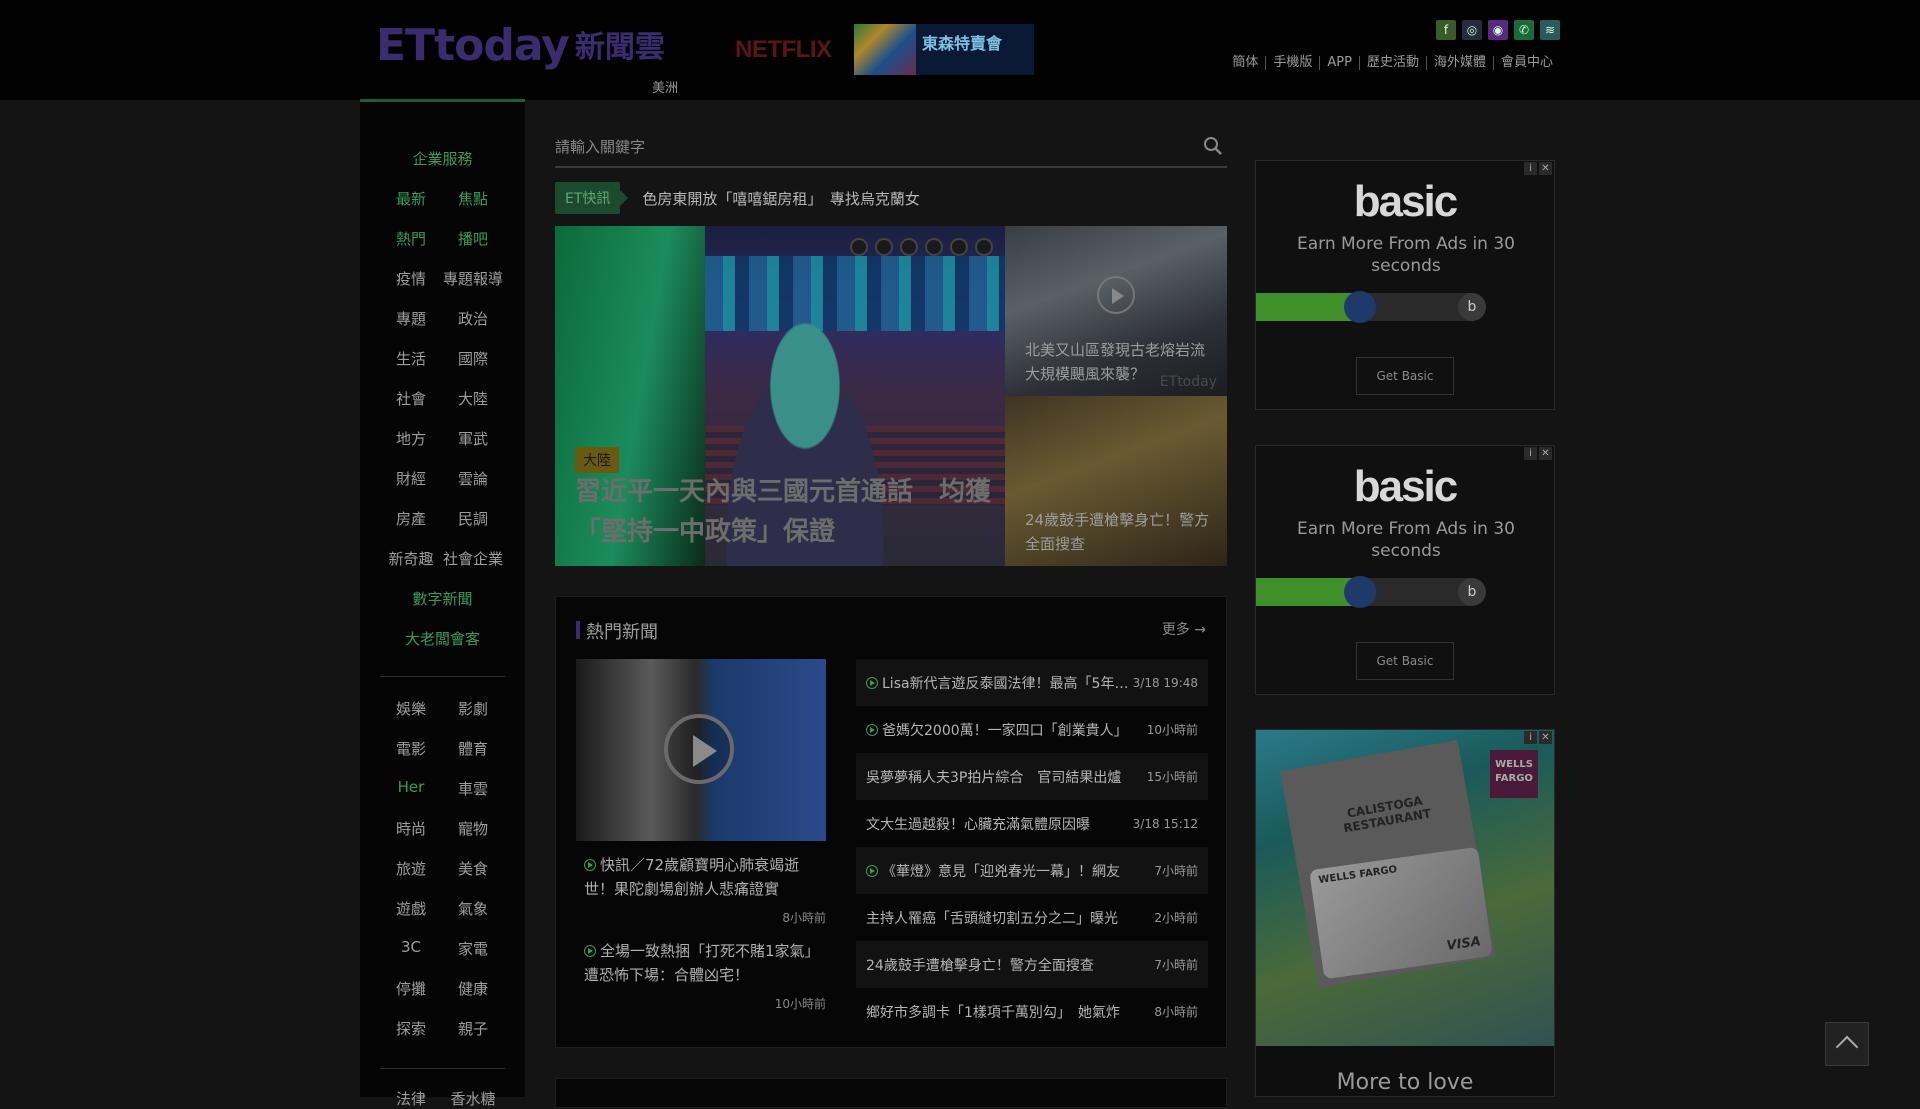  Describe the element at coordinates (1032, 870) in the screenshot. I see `list-item: 《華燈》意見「迎兇春光一幕」！網友 7小時前` at that location.